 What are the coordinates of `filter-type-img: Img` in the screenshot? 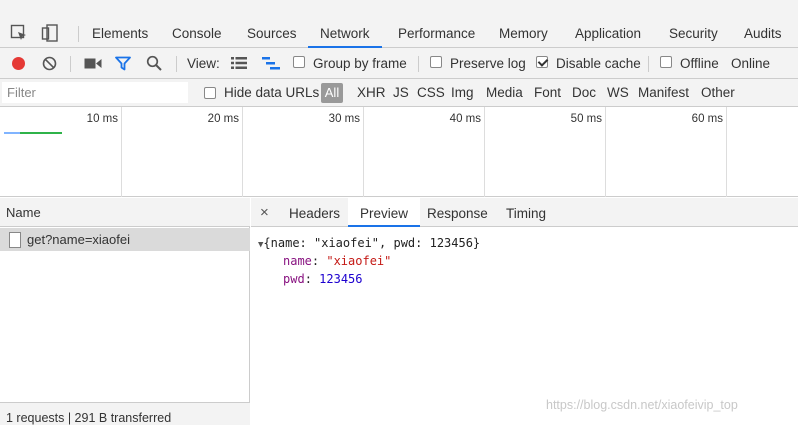 It's located at (462, 93).